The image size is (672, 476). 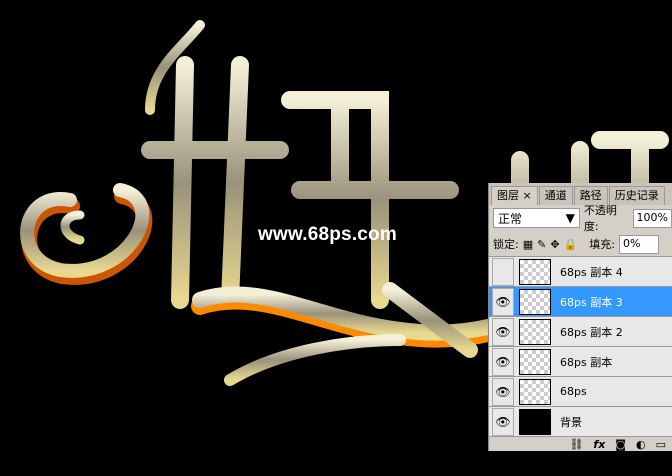 What do you see at coordinates (591, 332) in the screenshot?
I see `layer-name: 68ps 副本 2` at bounding box center [591, 332].